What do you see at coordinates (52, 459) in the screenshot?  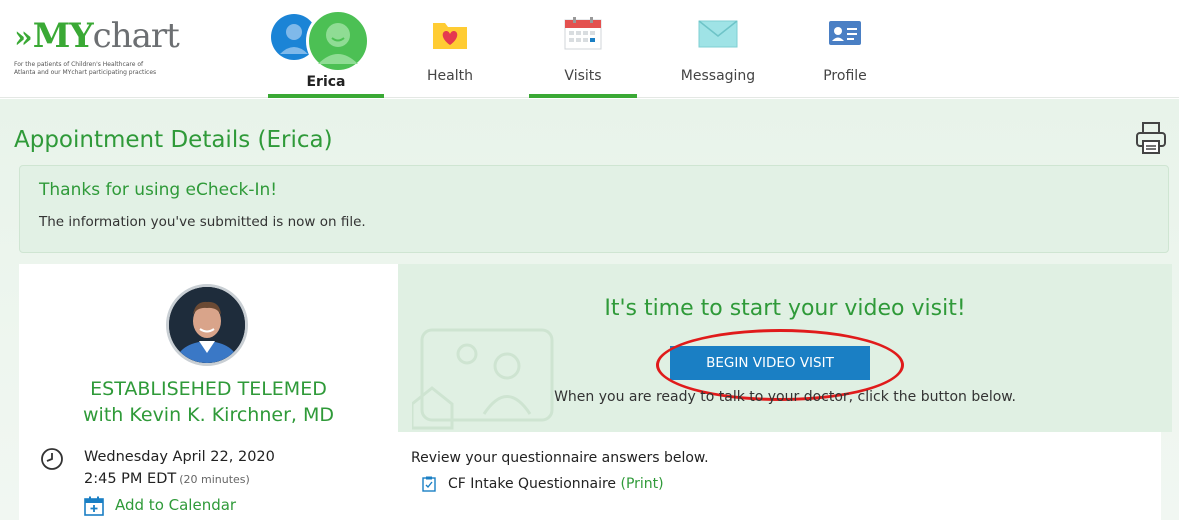 I see `clock-icon` at bounding box center [52, 459].